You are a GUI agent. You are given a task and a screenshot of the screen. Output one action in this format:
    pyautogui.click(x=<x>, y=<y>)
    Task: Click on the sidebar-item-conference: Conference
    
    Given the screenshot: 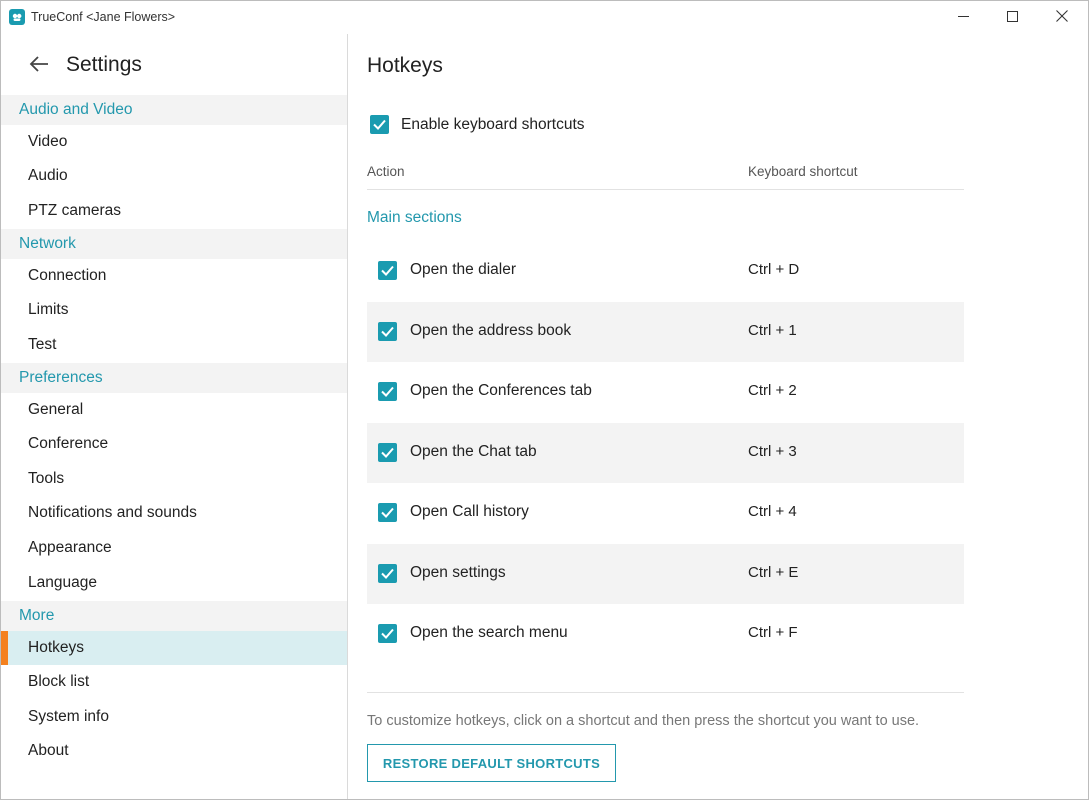 What is the action you would take?
    pyautogui.click(x=174, y=444)
    